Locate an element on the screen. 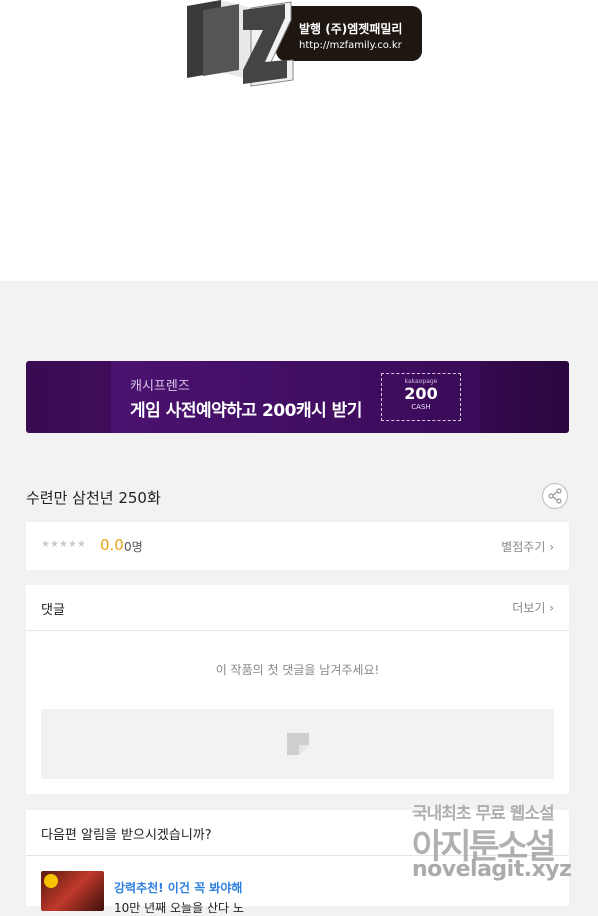 The image size is (598, 916). comment-icon is located at coordinates (298, 744).